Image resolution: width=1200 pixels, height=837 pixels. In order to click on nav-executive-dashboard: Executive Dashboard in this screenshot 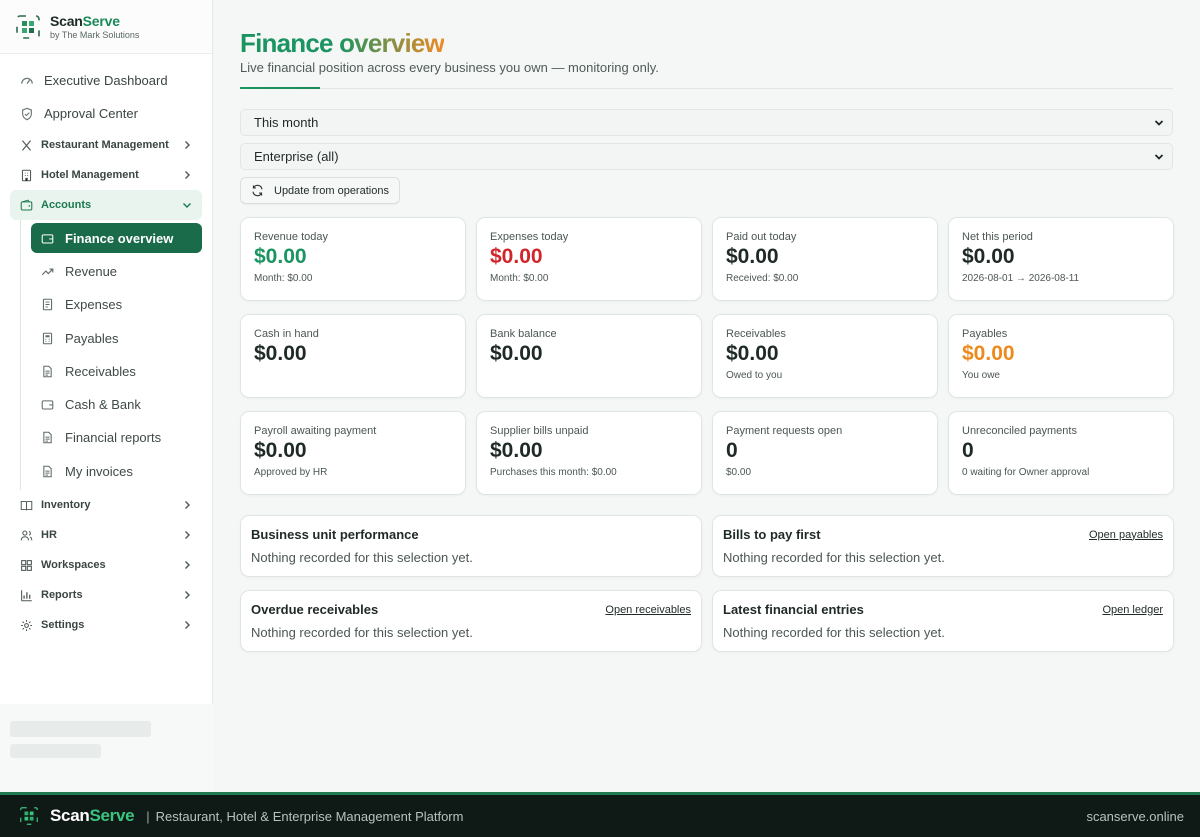, I will do `click(106, 80)`.